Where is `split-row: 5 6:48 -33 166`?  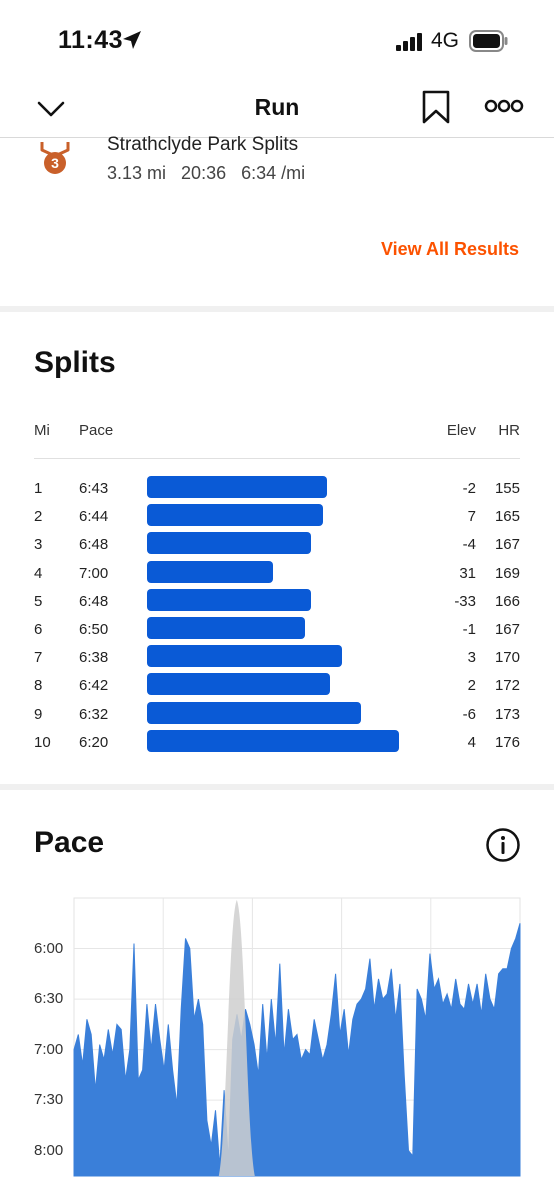 split-row: 5 6:48 -33 166 is located at coordinates (277, 602).